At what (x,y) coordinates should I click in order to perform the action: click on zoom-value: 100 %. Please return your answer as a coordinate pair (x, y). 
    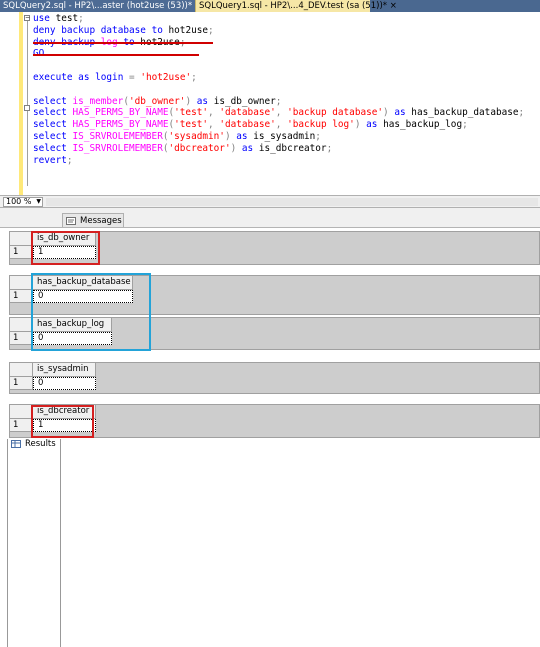
    Looking at the image, I should click on (19, 201).